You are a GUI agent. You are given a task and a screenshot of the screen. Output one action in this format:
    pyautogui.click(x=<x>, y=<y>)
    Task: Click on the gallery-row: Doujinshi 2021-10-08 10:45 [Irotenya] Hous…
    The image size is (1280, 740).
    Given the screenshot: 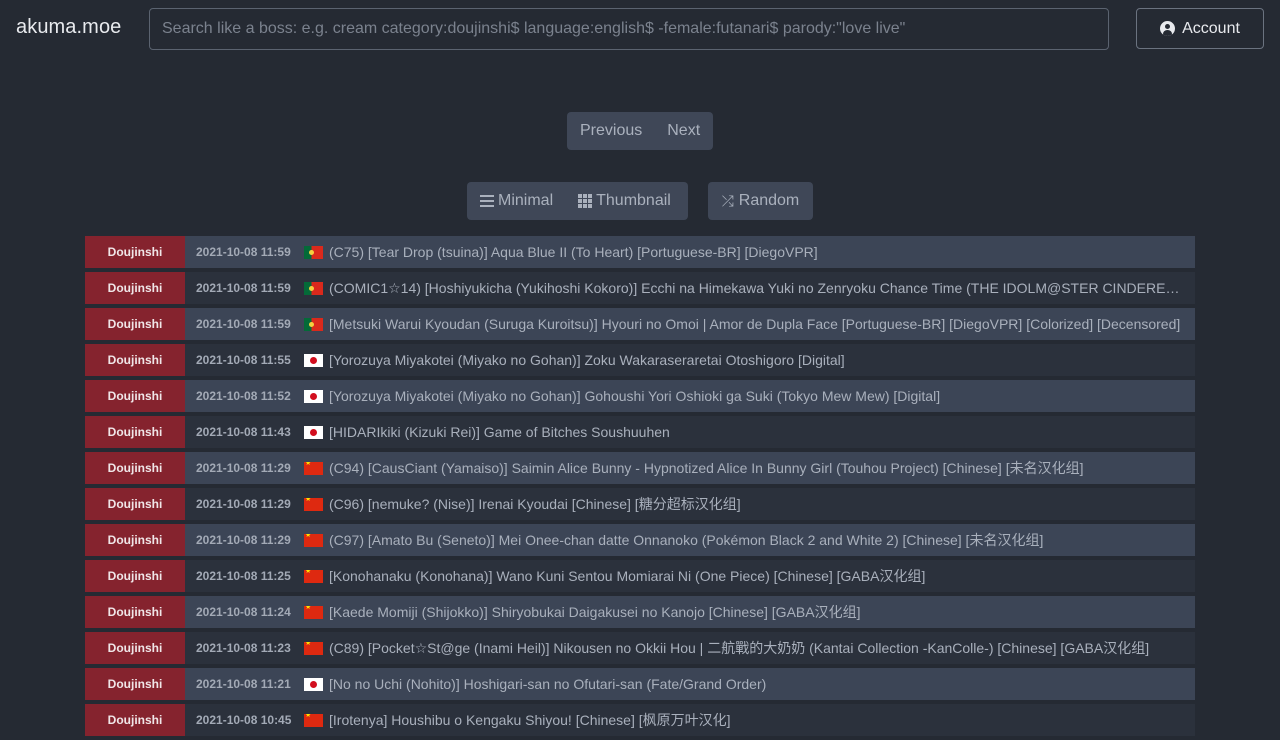 What is the action you would take?
    pyautogui.click(x=640, y=720)
    